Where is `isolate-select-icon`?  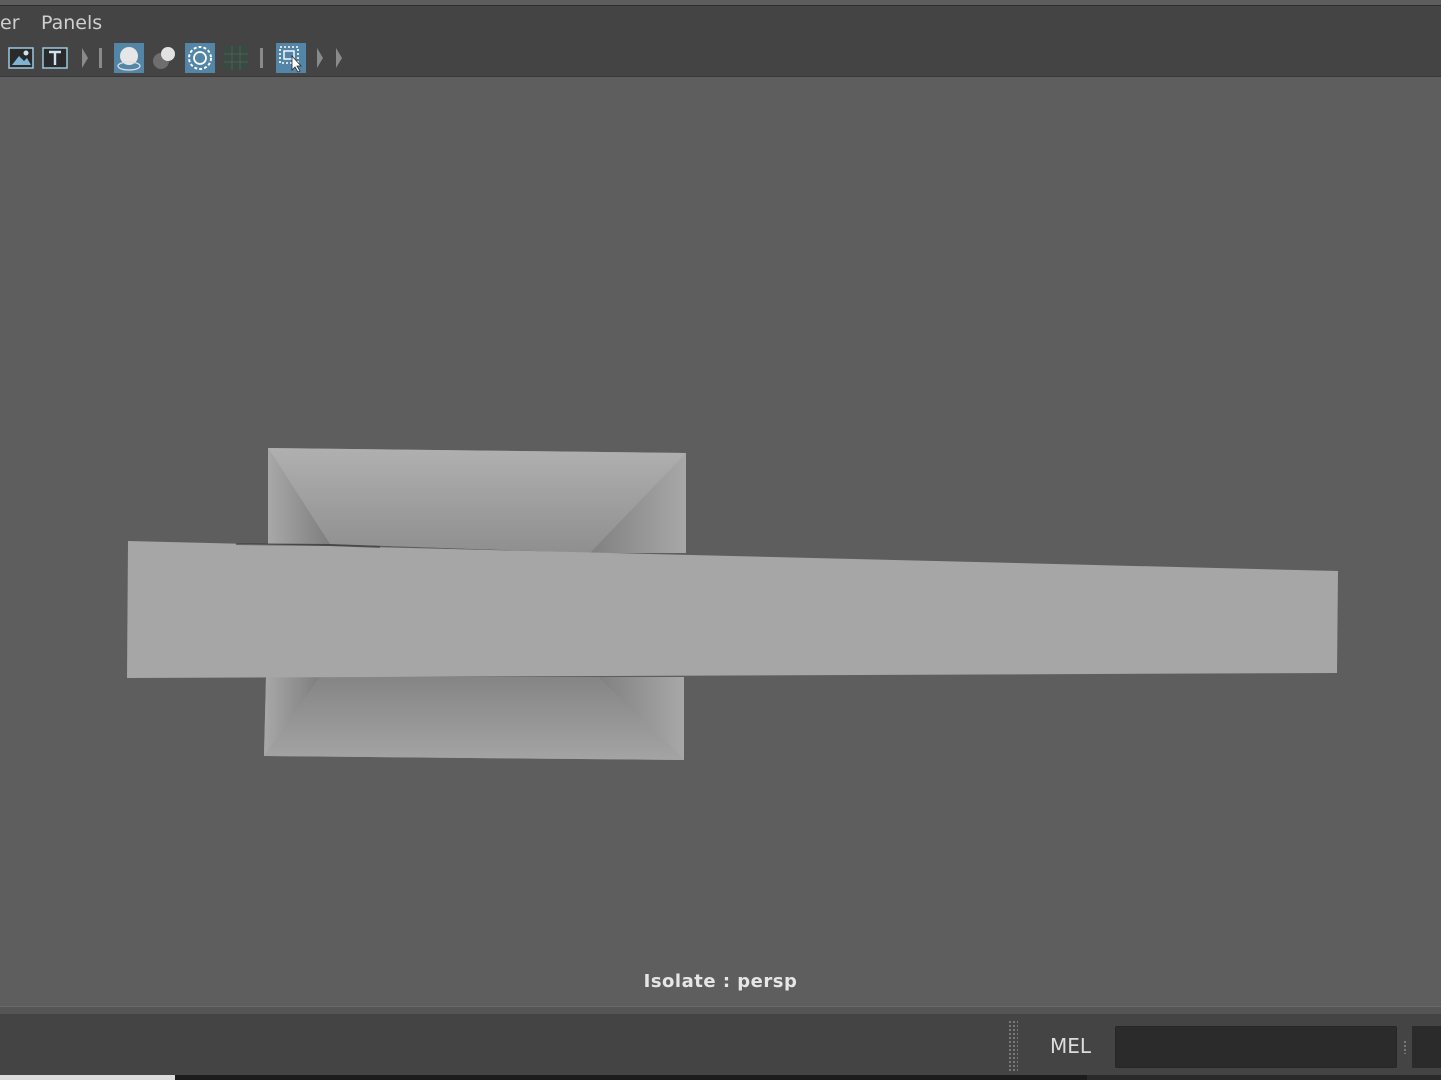 isolate-select-icon is located at coordinates (200, 58).